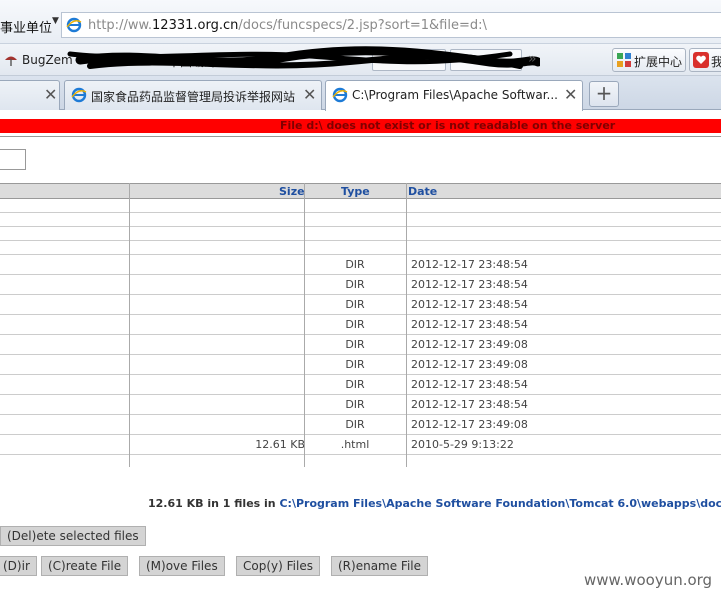  What do you see at coordinates (355, 444) in the screenshot?
I see `cell-type: .html` at bounding box center [355, 444].